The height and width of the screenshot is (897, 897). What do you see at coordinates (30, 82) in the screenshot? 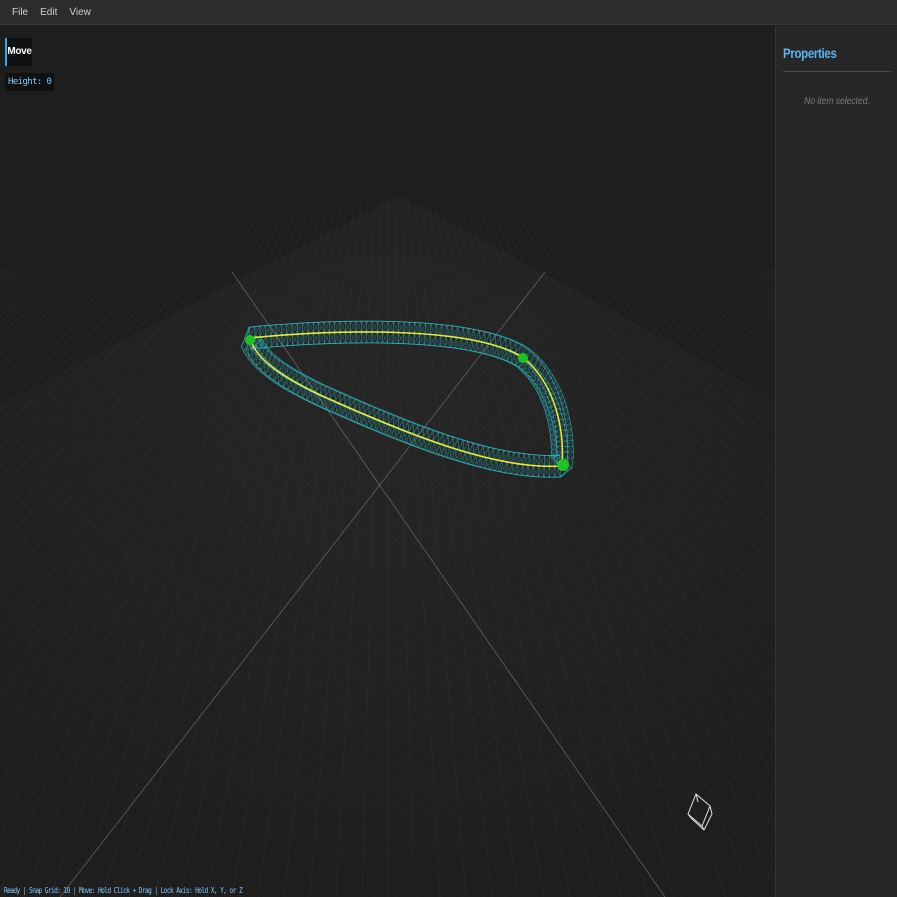
I see `height-readout: Height: 0` at bounding box center [30, 82].